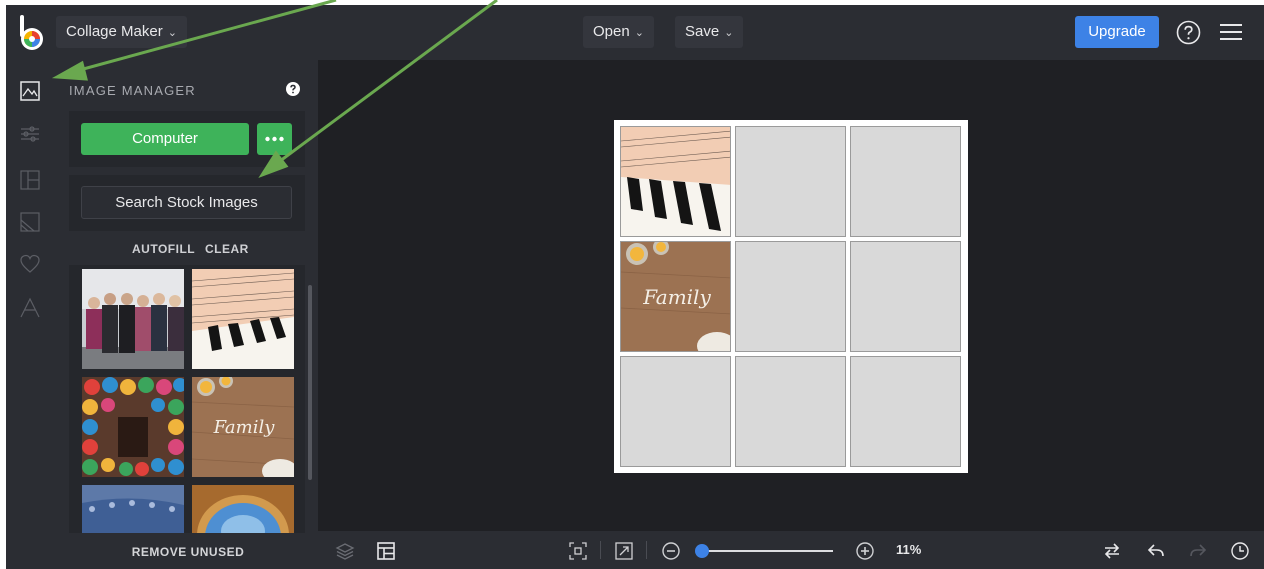 The height and width of the screenshot is (569, 1264). I want to click on cell-image-family: Family, so click(675, 296).